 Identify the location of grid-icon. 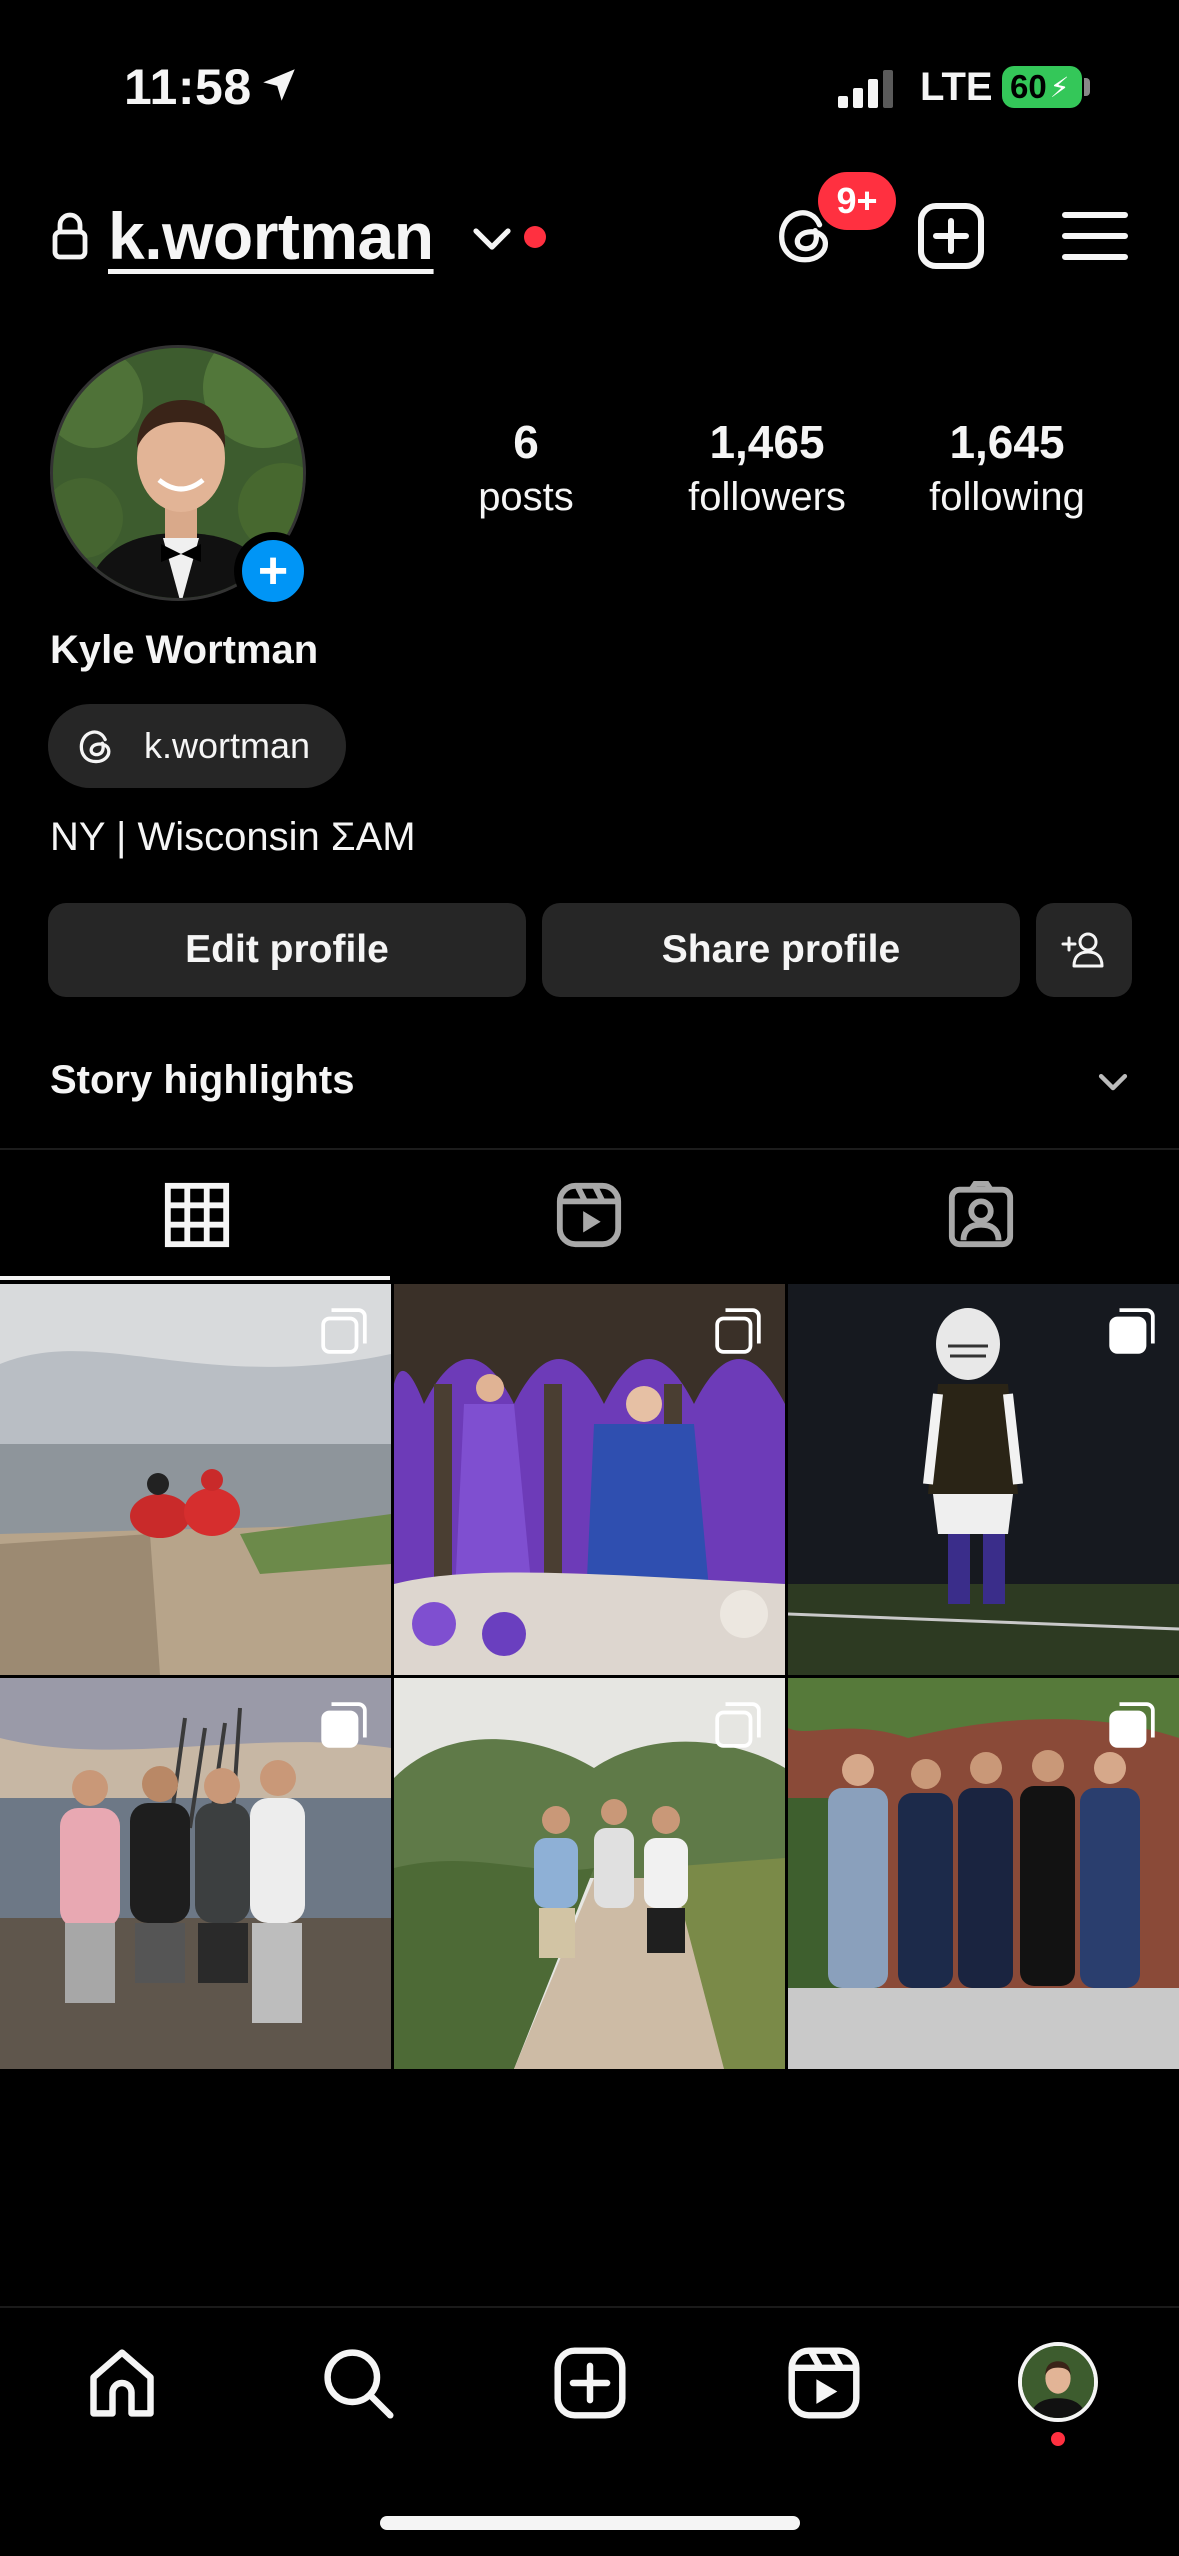
(197, 1215).